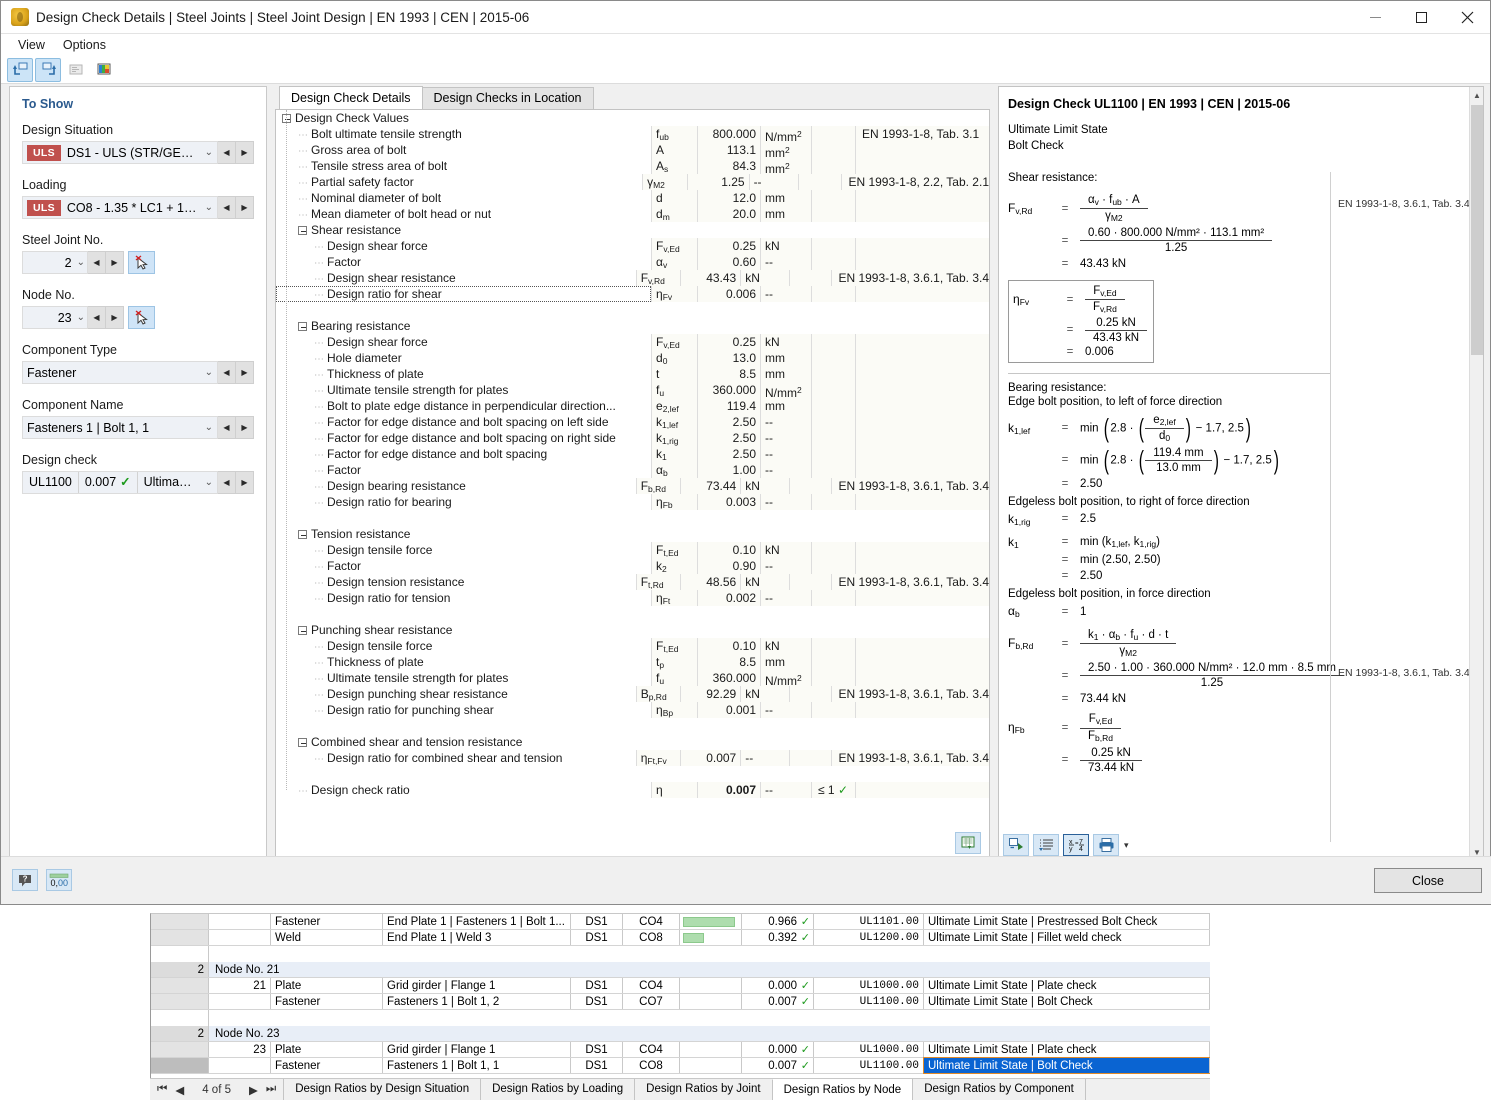 This screenshot has height=1109, width=1491. Describe the element at coordinates (558, 1089) in the screenshot. I see `tab-design-ratios-by-loading: Design Ratios by Loading` at that location.